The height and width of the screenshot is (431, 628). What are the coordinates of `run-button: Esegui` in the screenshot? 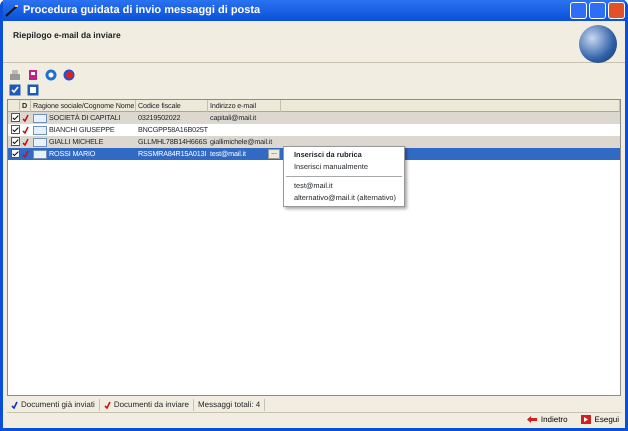 It's located at (599, 420).